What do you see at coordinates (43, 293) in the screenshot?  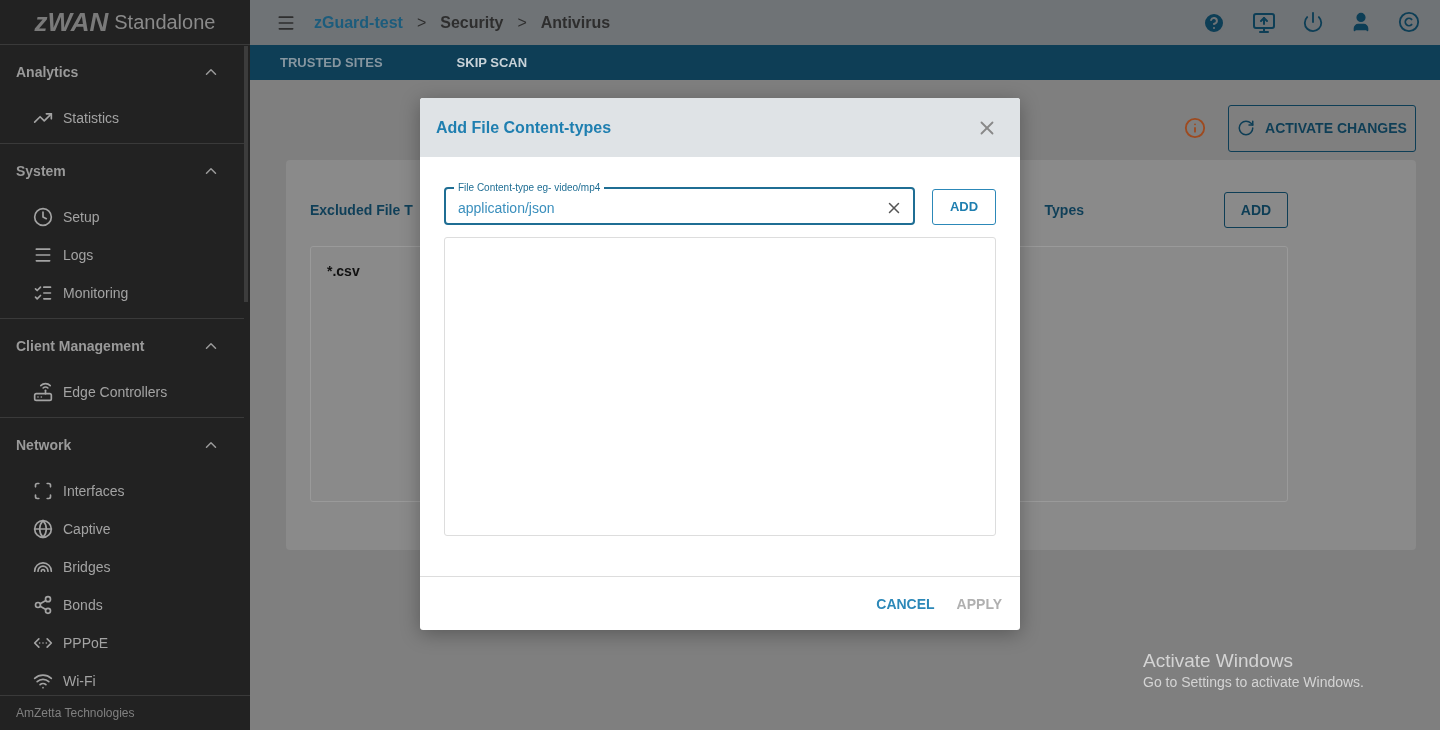 I see `checklist-icon` at bounding box center [43, 293].